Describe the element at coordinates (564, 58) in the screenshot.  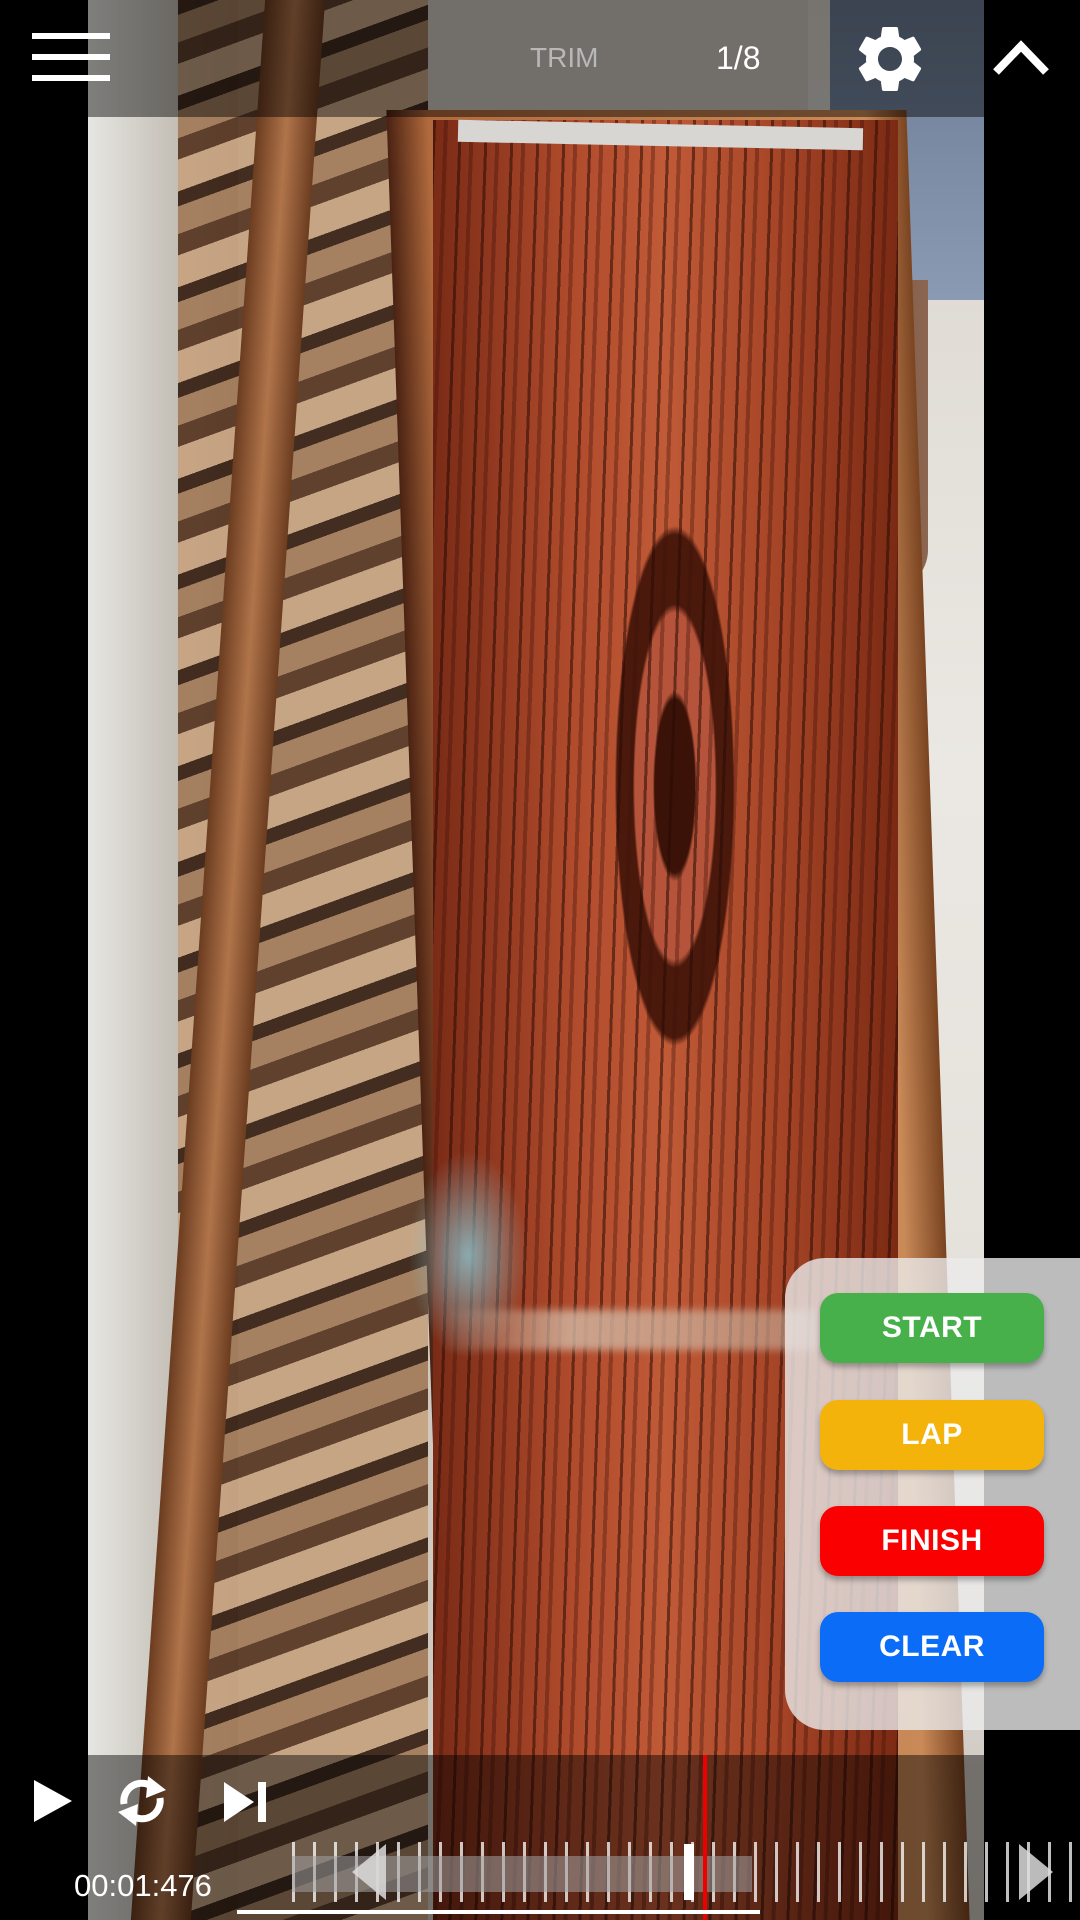
I see `trim-button: TRIM` at that location.